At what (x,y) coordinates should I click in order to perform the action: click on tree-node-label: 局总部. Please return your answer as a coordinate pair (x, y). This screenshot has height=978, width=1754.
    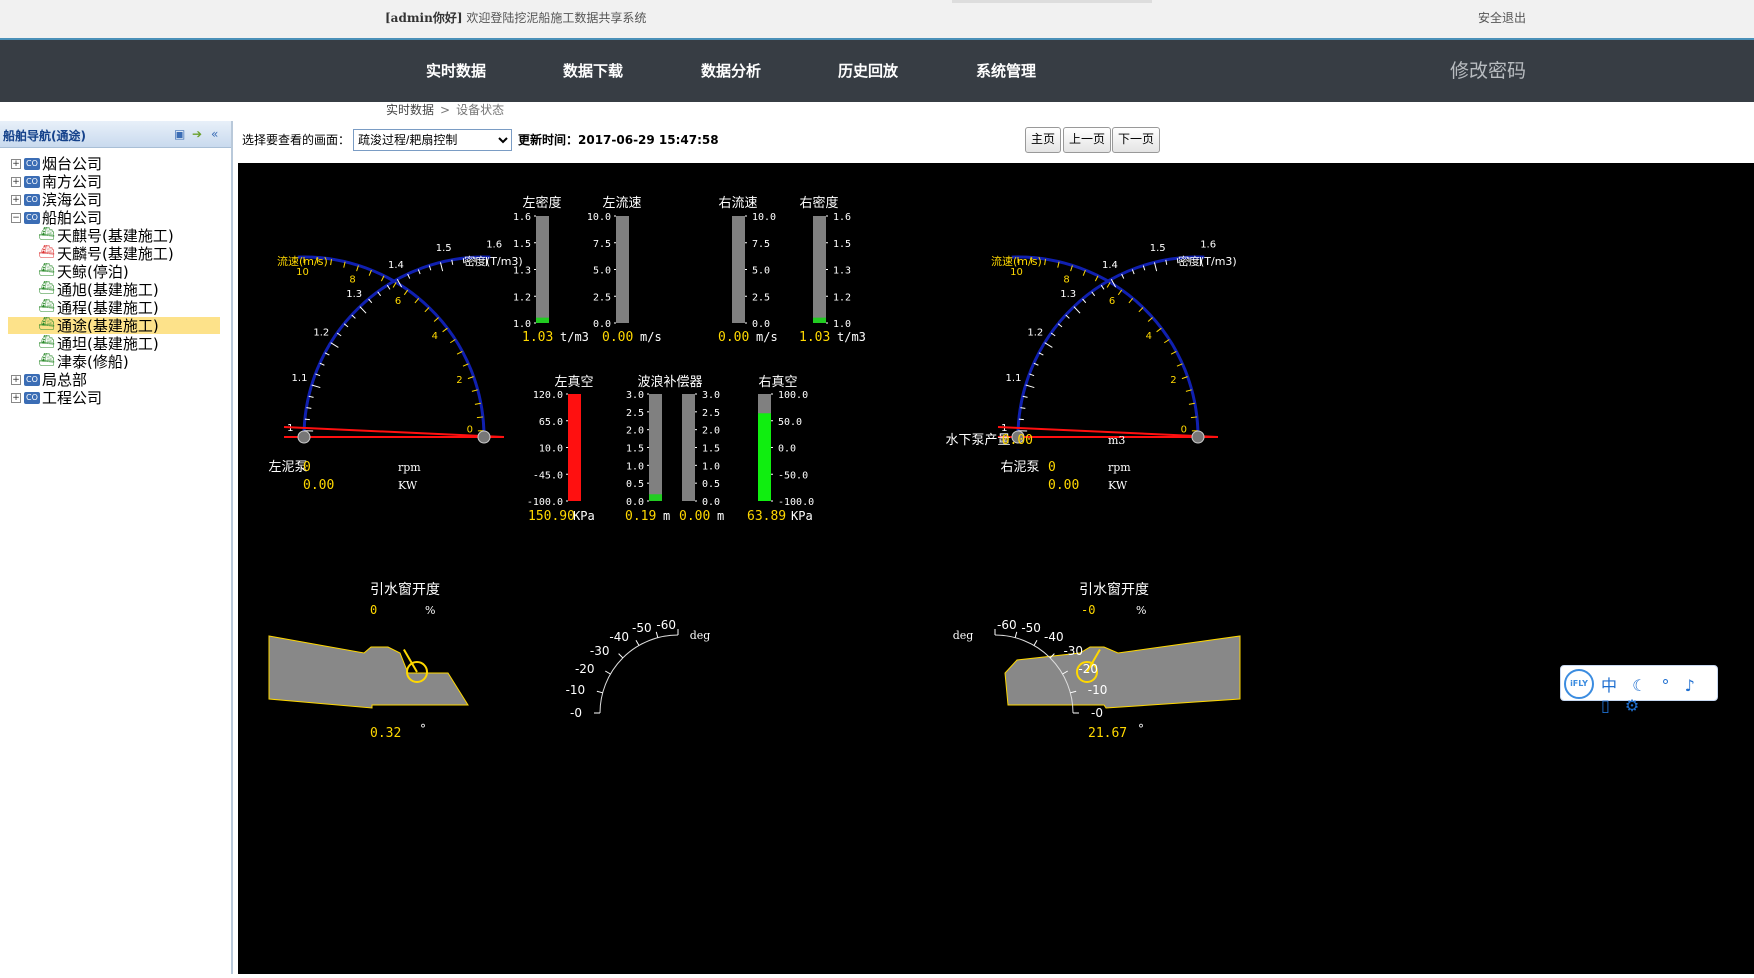
    Looking at the image, I should click on (64, 380).